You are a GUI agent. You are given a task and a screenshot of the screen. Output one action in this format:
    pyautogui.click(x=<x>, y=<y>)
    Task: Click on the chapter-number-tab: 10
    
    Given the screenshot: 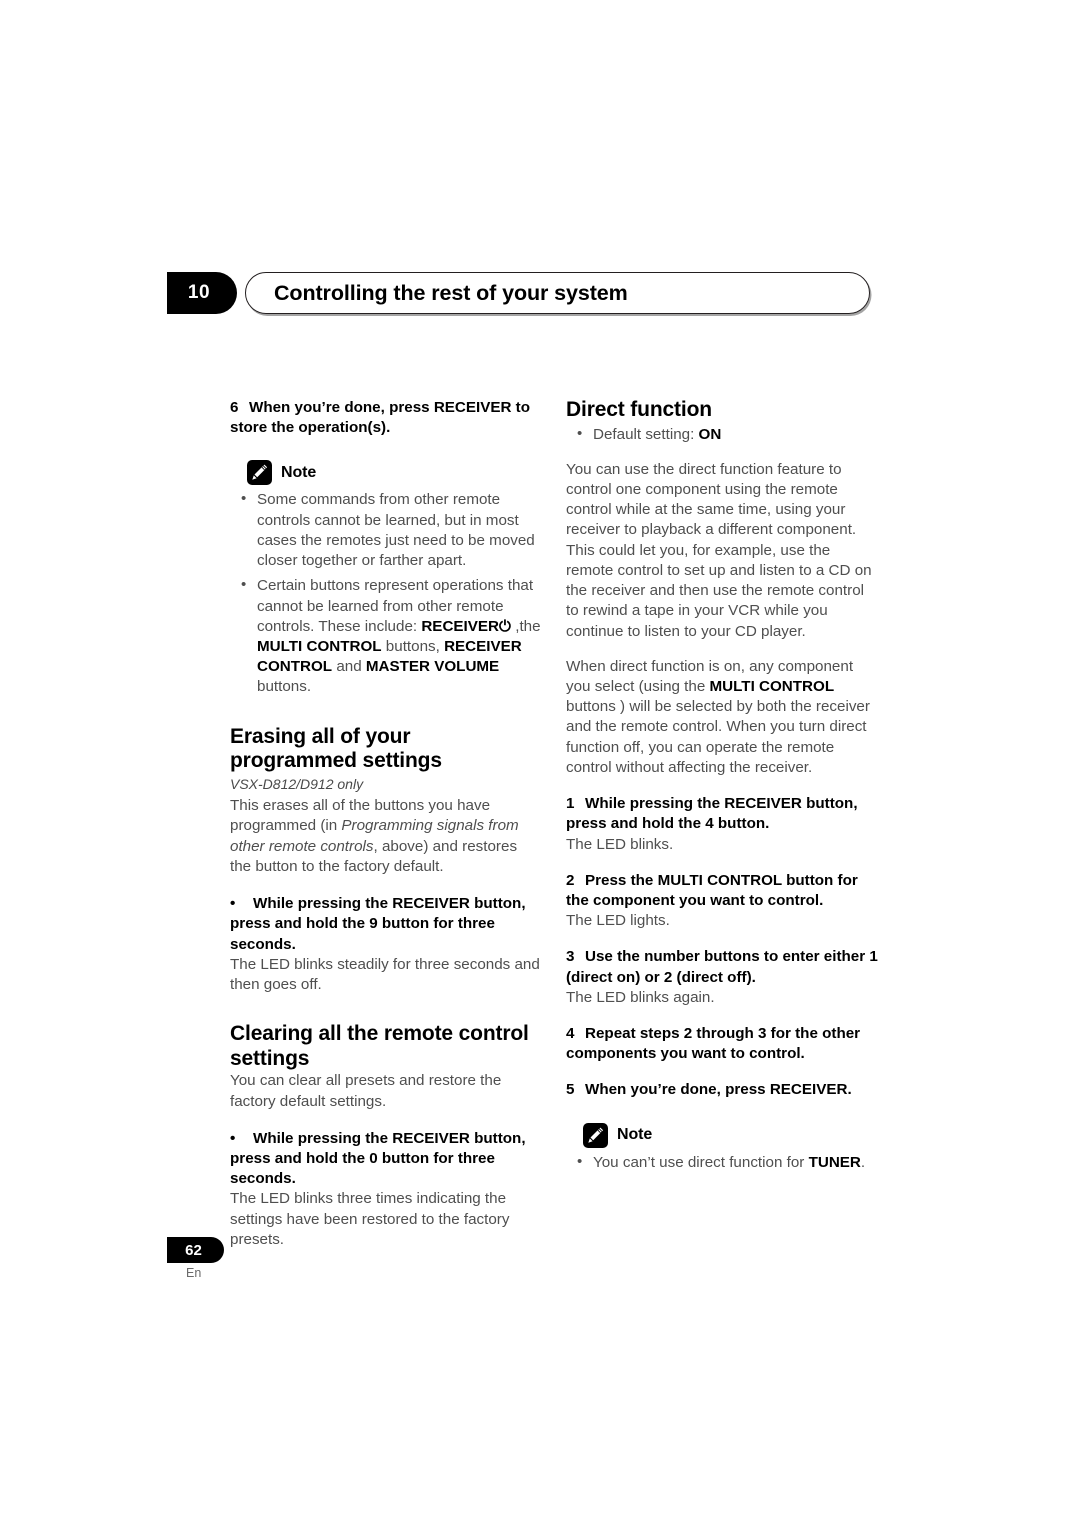 What is the action you would take?
    pyautogui.click(x=202, y=293)
    